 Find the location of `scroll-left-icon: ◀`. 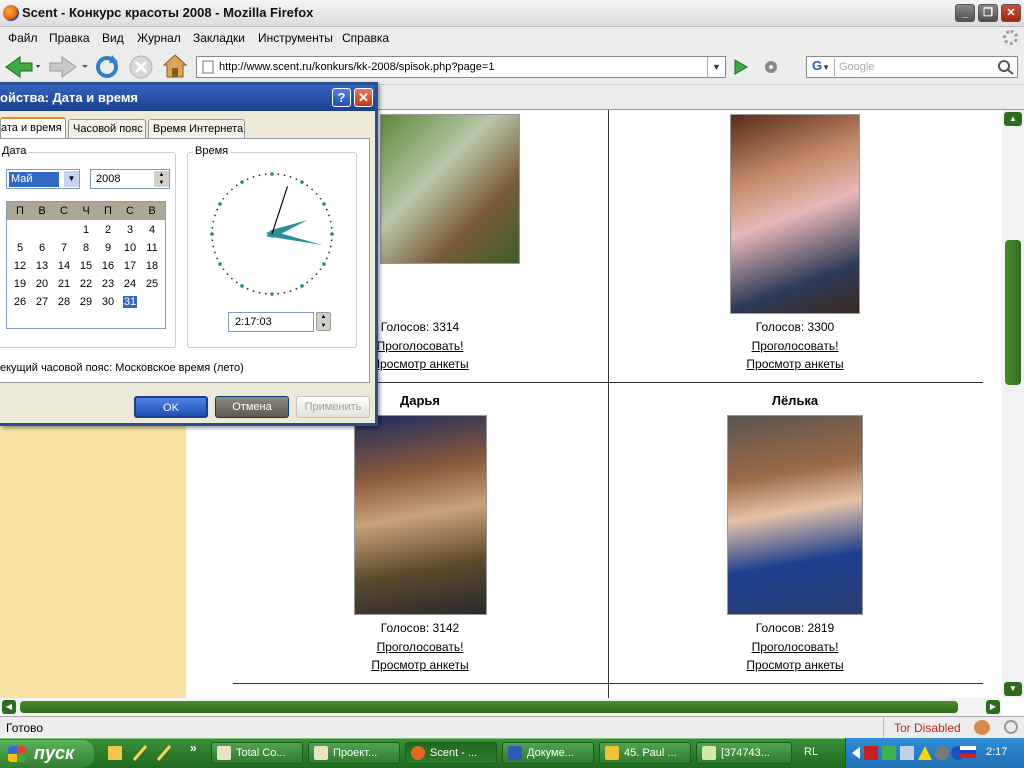

scroll-left-icon: ◀ is located at coordinates (9, 707).